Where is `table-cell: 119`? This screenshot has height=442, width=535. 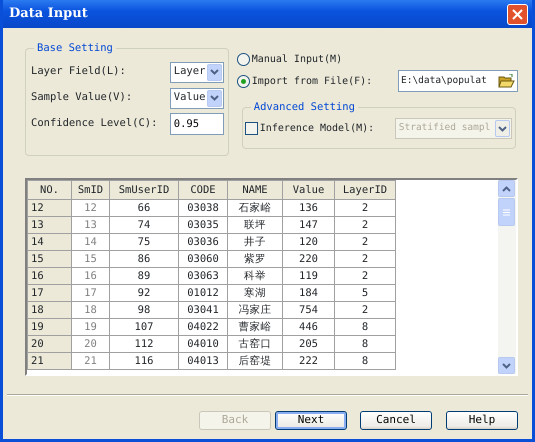
table-cell: 119 is located at coordinates (308, 276).